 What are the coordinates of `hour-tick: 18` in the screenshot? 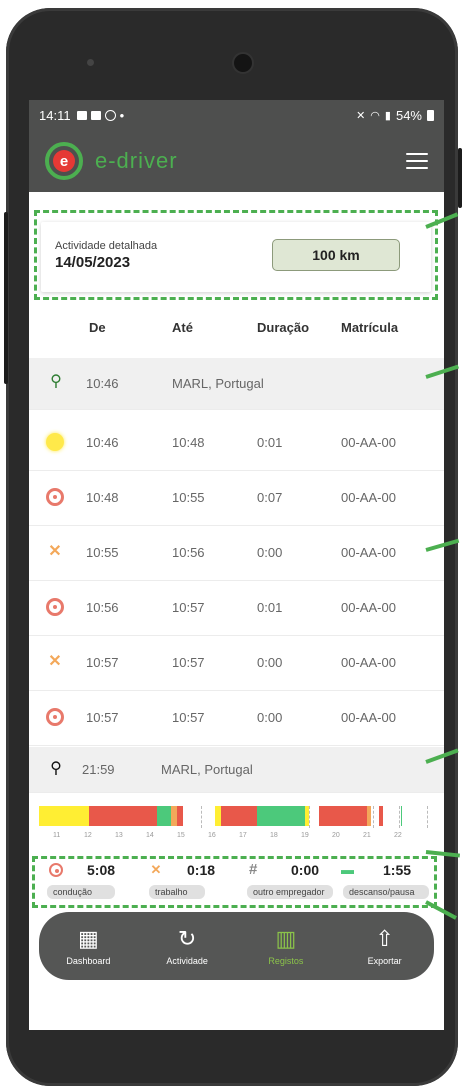 It's located at (274, 835).